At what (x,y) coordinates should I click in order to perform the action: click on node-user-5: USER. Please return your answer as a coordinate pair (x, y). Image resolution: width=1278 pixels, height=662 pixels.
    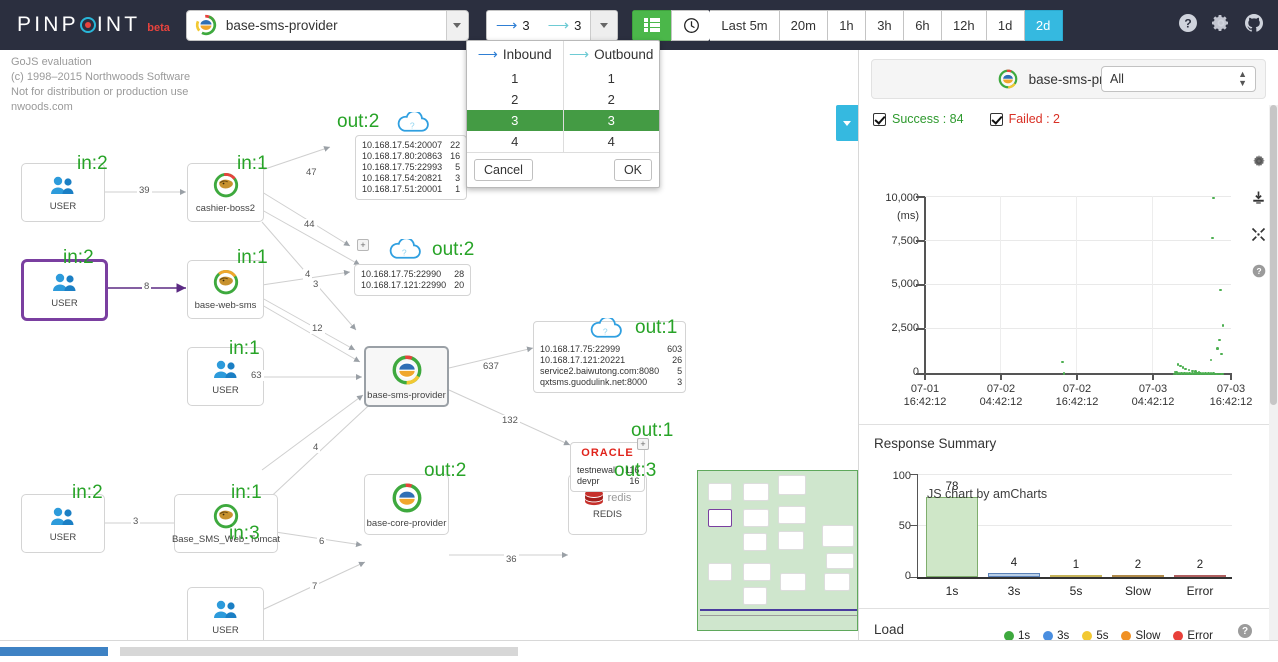
    Looking at the image, I should click on (225, 613).